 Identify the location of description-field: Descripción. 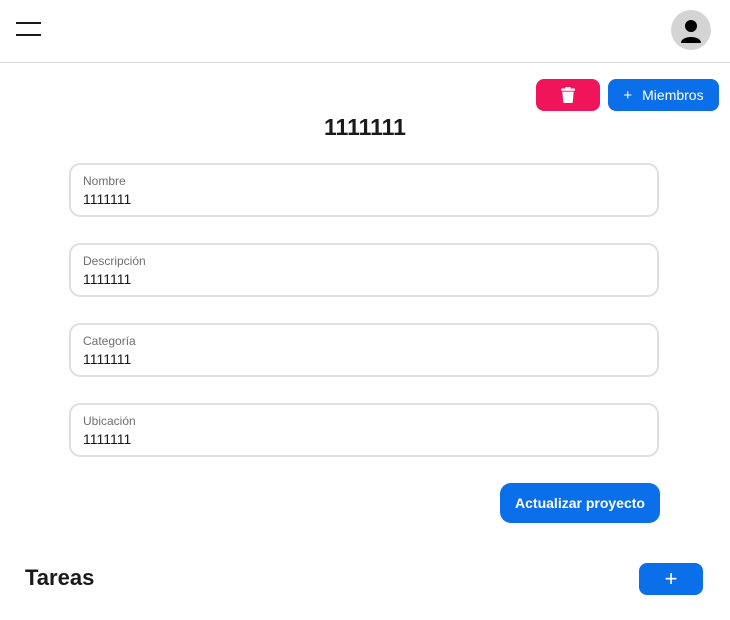
(364, 270).